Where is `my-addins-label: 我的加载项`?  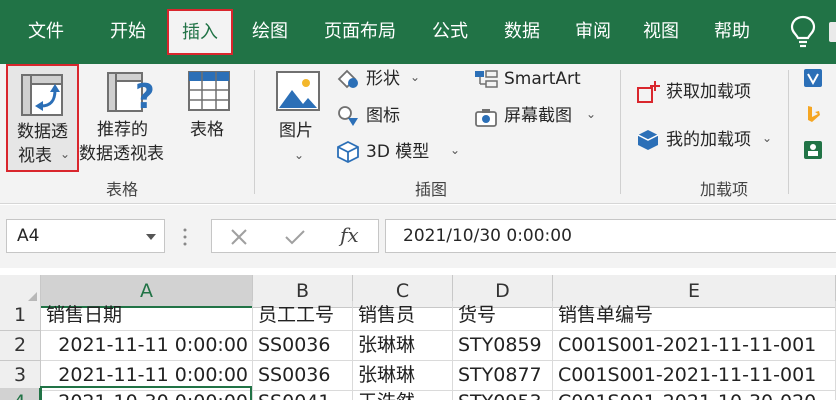
my-addins-label: 我的加载项 is located at coordinates (708, 140).